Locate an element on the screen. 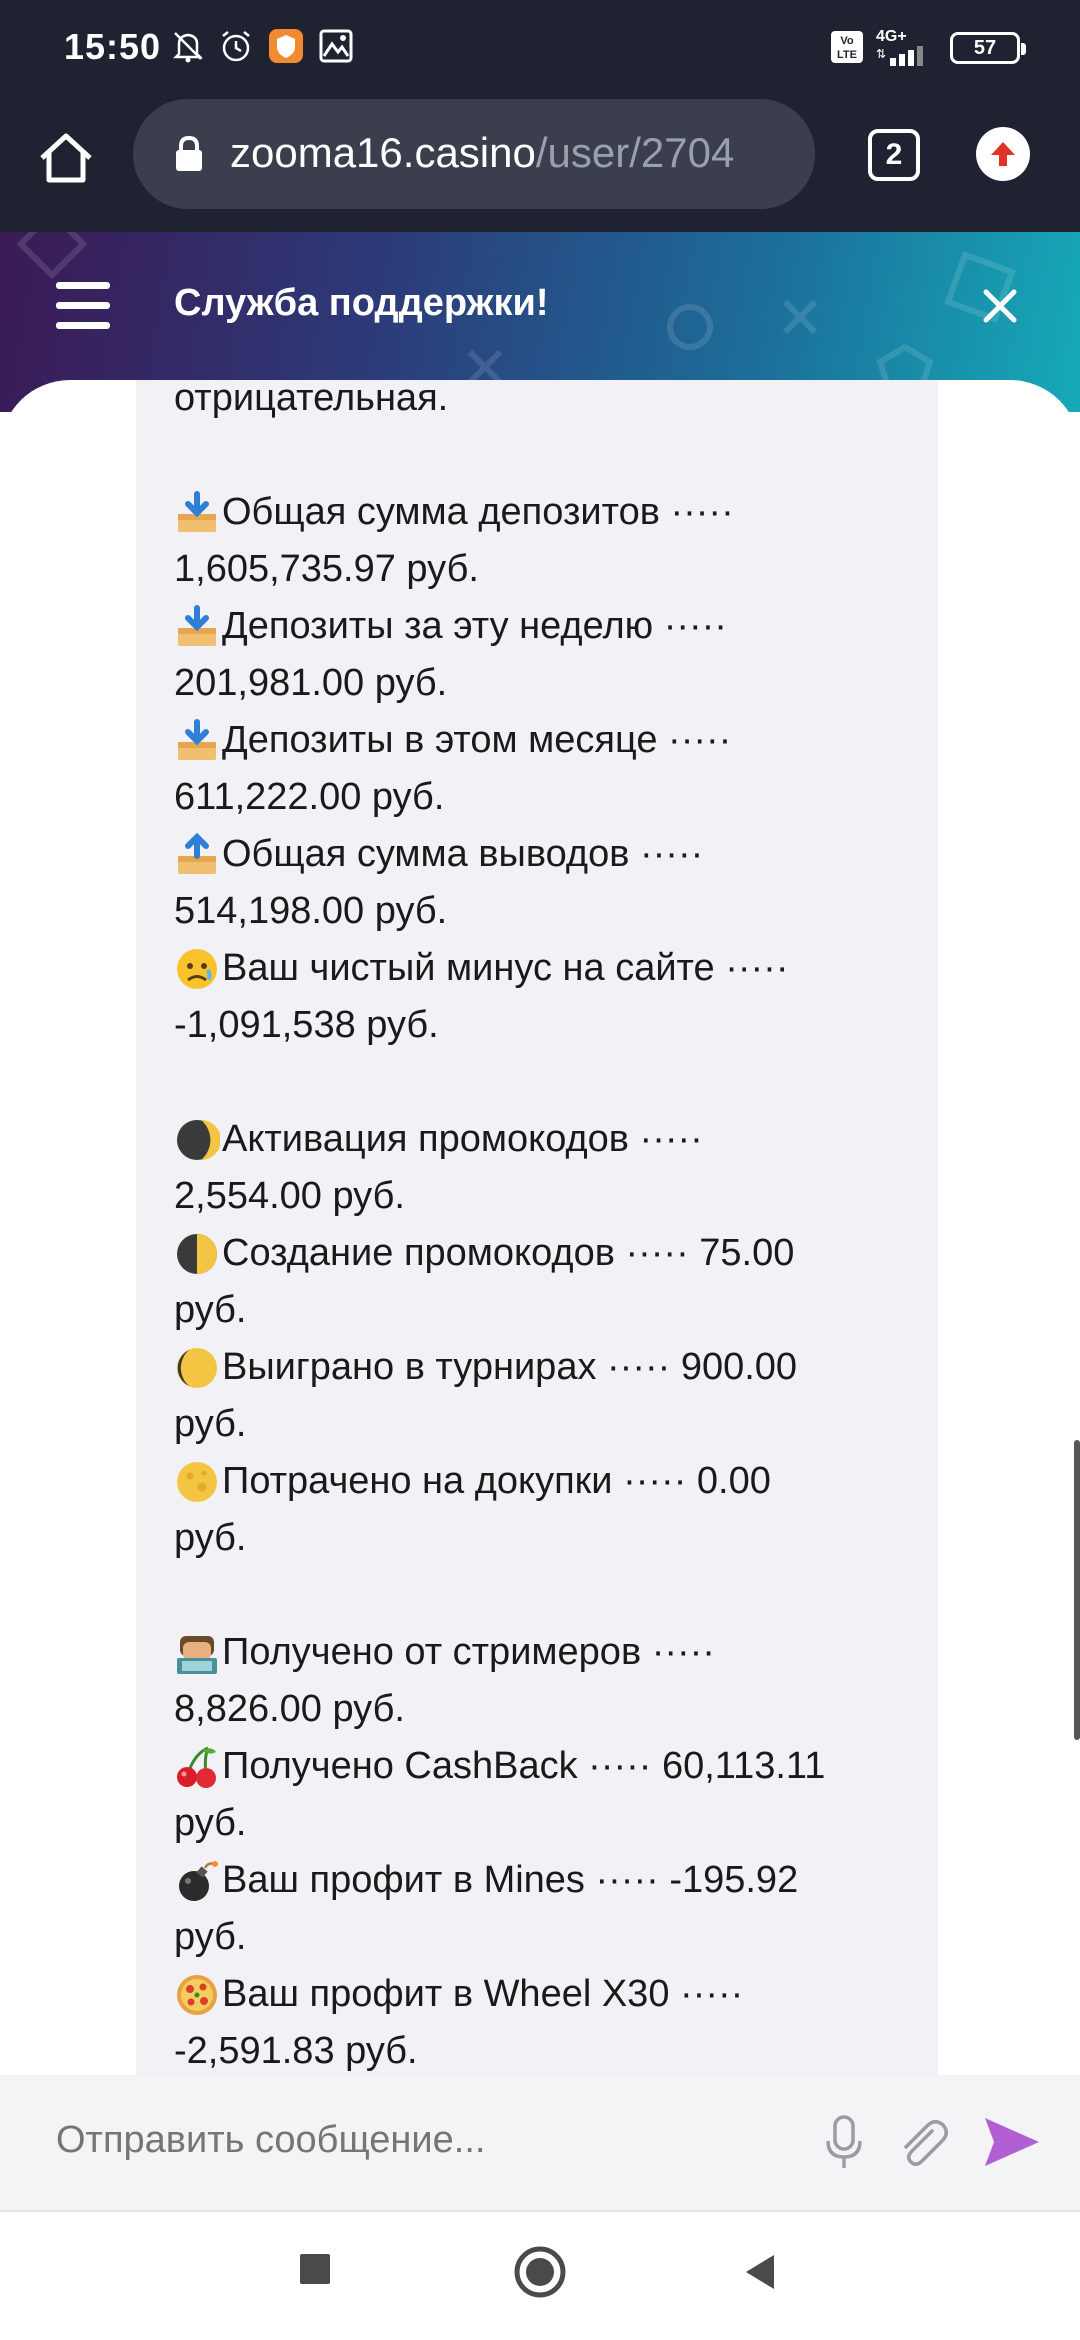 The width and height of the screenshot is (1080, 2340). message-line-text: Создание промокодов ····· 75.00 is located at coordinates (508, 1253).